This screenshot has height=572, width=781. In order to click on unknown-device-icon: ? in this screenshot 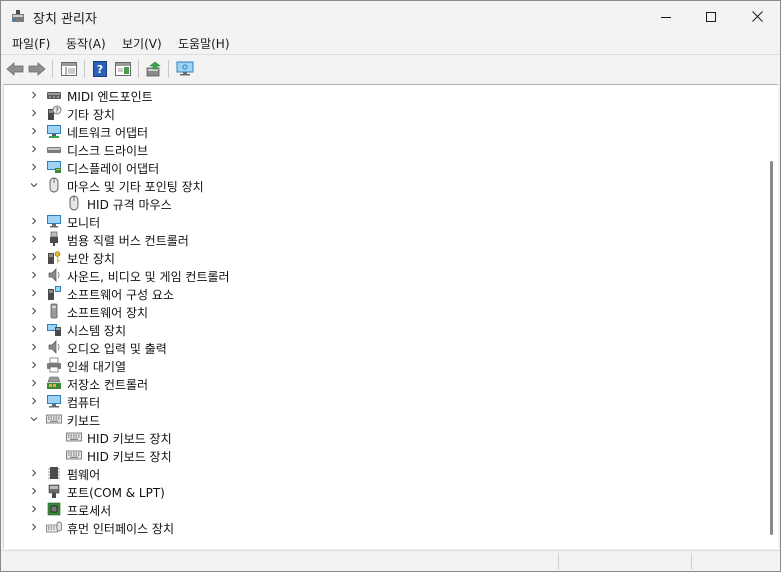, I will do `click(54, 113)`.